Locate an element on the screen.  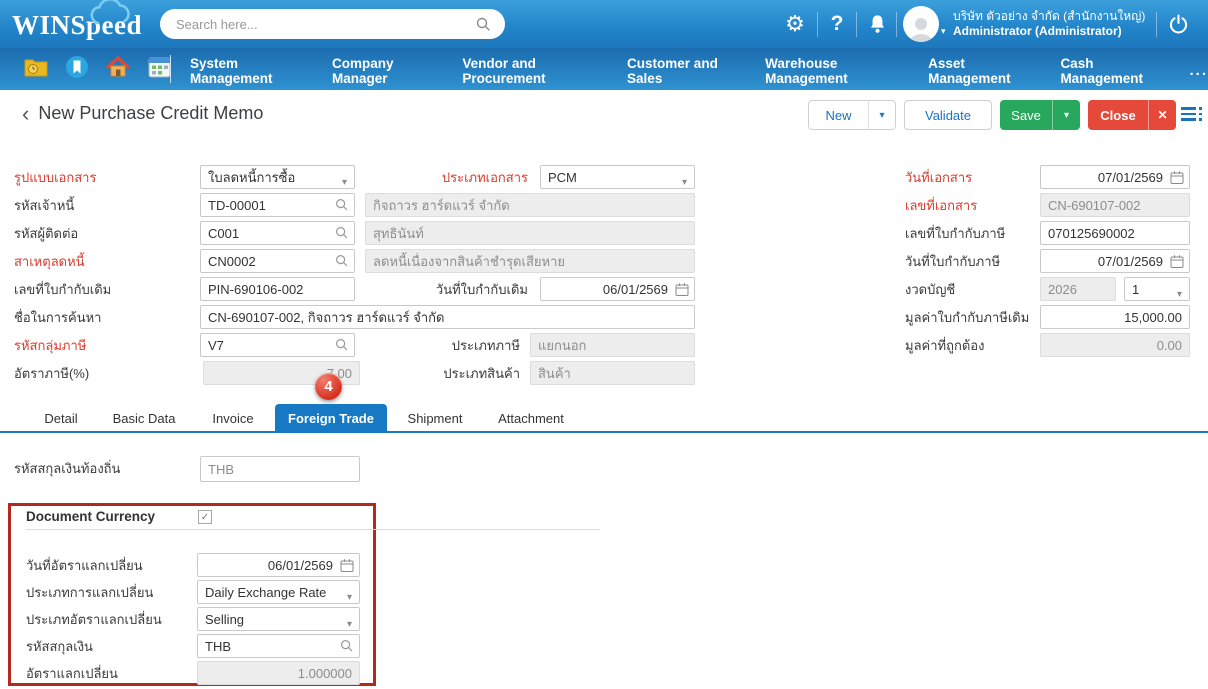
tax-invoice-date-field: 07/01/2569 is located at coordinates (1115, 261).